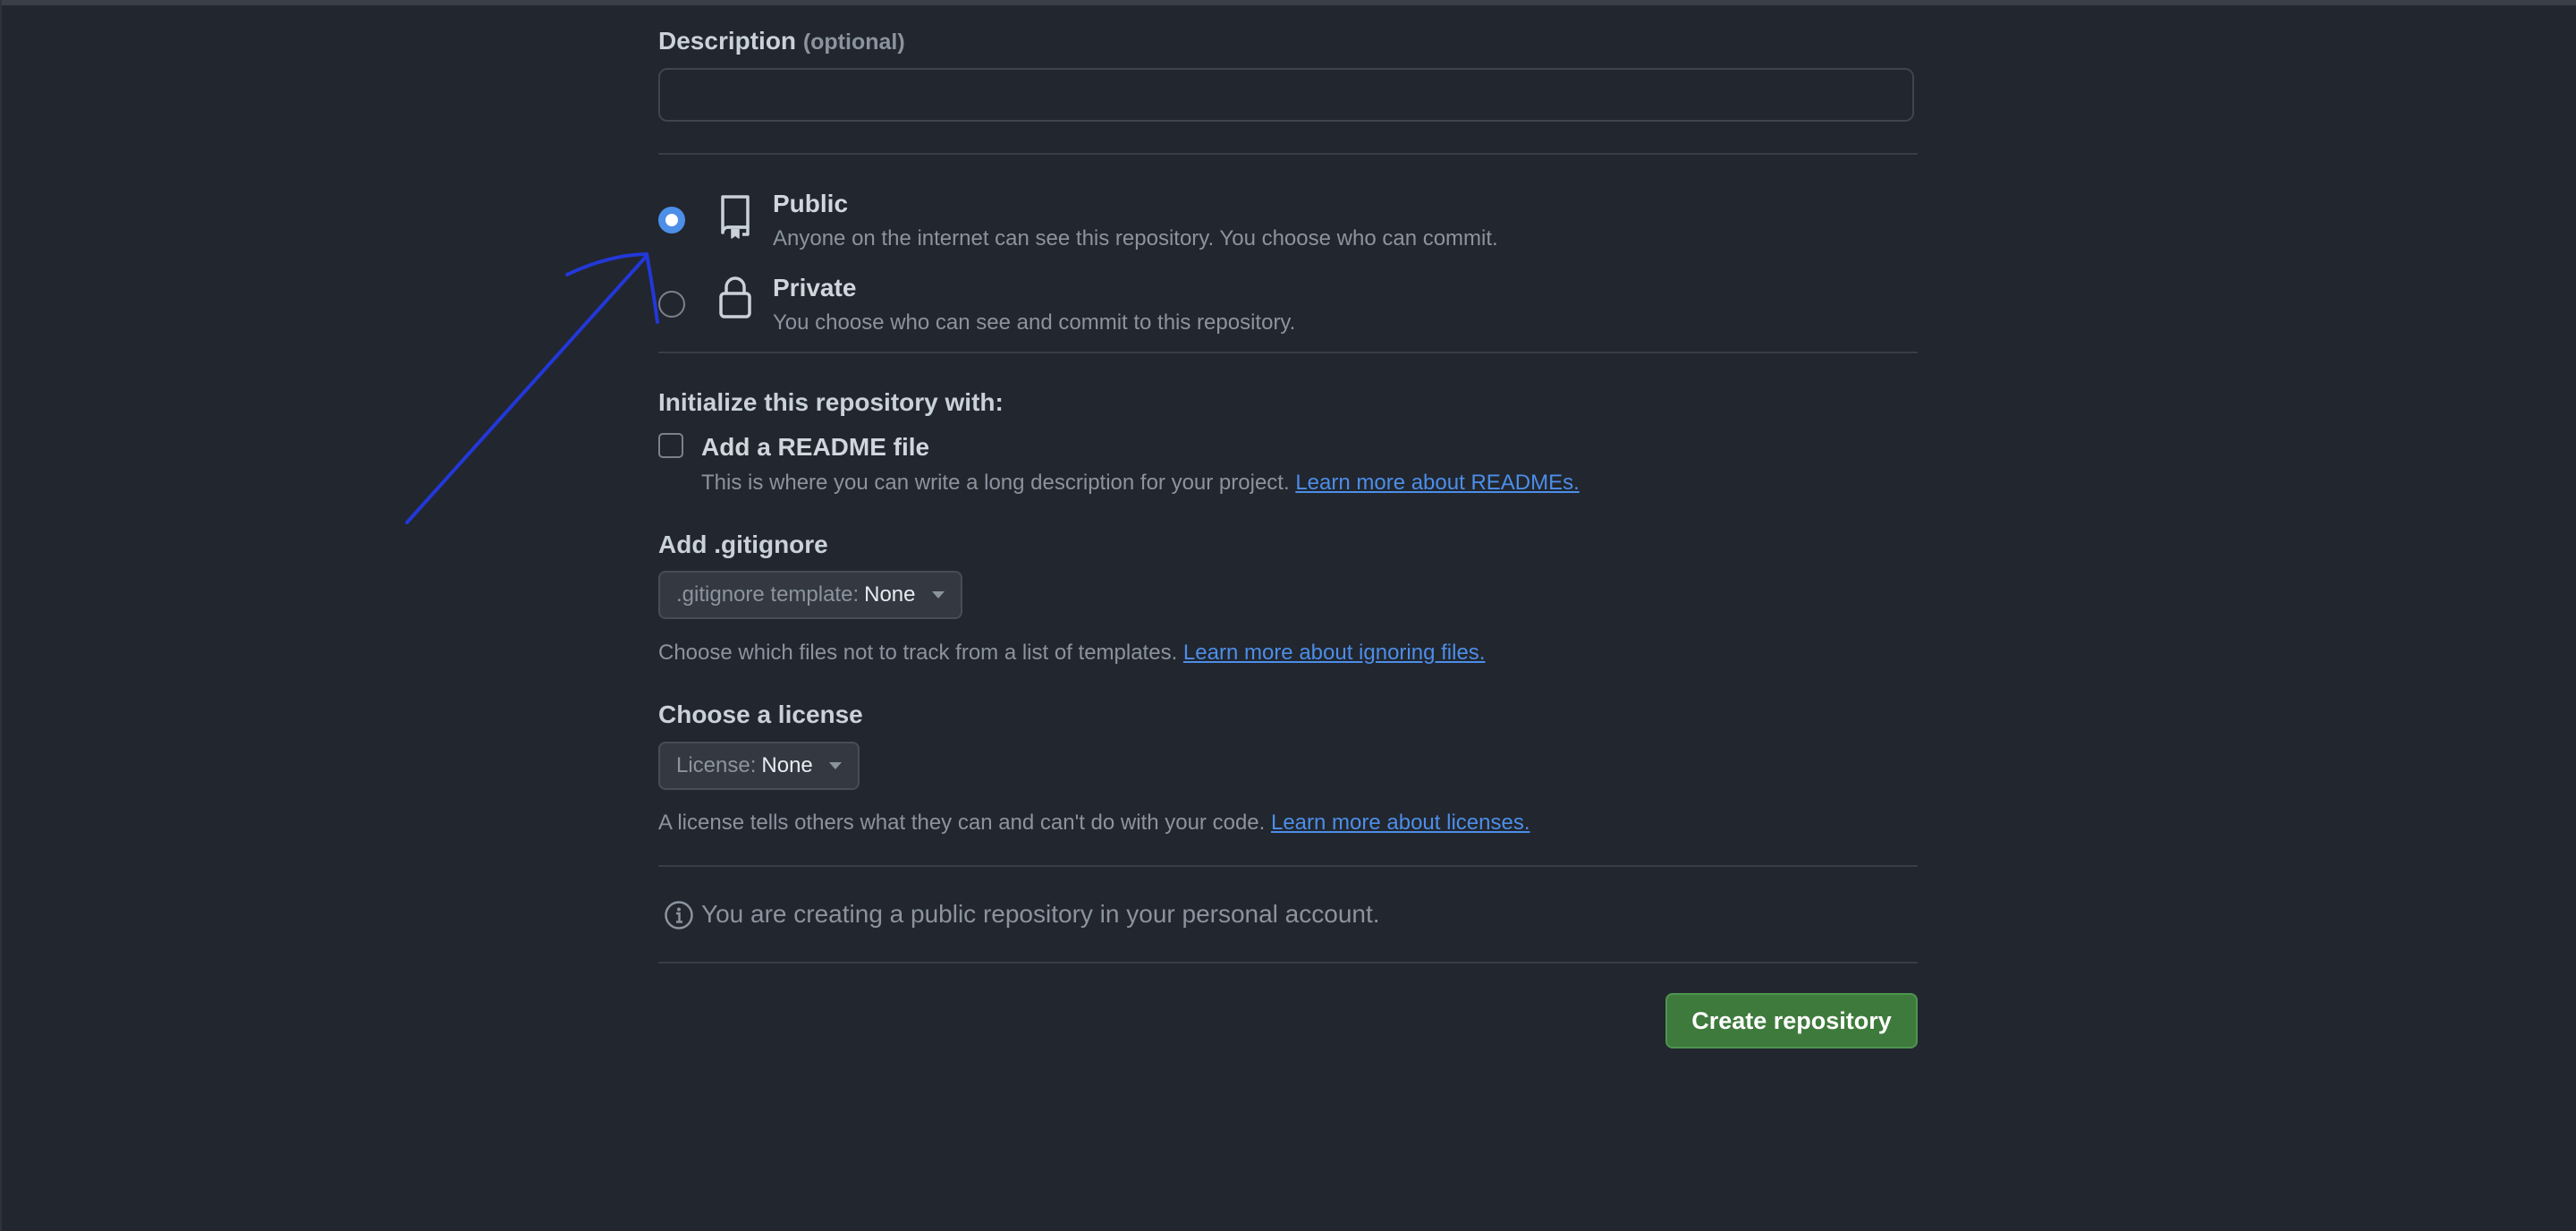 The height and width of the screenshot is (1231, 2576). I want to click on learn-more-licenses-link: Learn more about licenses., so click(1400, 823).